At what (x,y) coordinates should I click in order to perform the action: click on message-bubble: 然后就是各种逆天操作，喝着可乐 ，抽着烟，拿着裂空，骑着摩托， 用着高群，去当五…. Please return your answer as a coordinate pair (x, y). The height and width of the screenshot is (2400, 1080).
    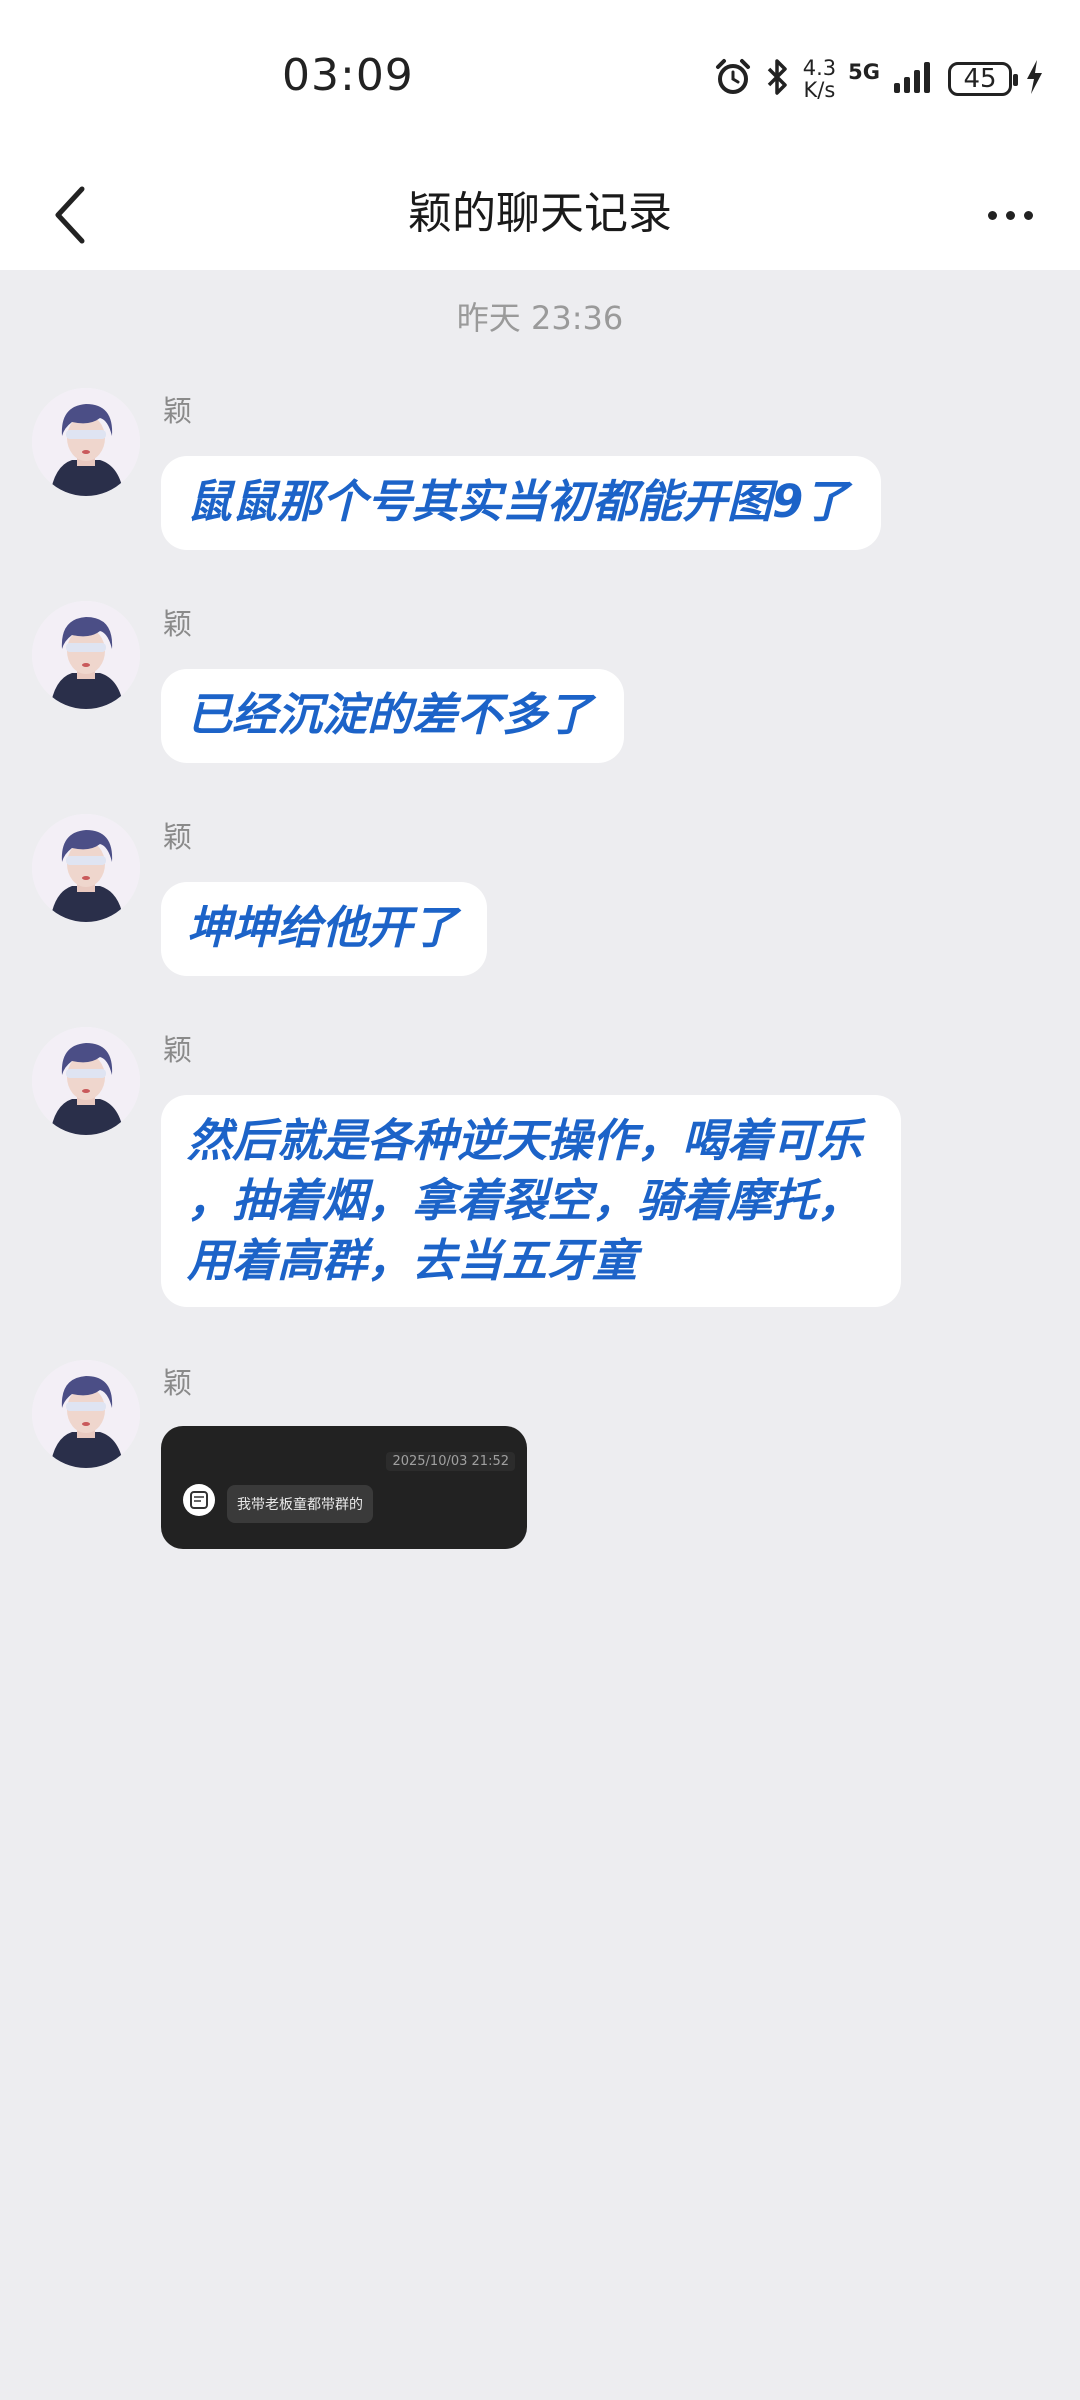
    Looking at the image, I should click on (531, 1201).